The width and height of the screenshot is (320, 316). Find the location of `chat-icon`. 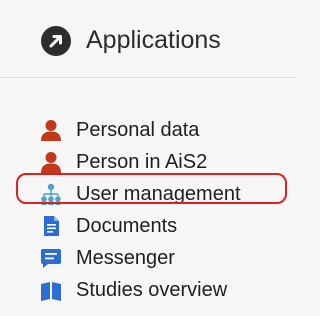

chat-icon is located at coordinates (51, 258).